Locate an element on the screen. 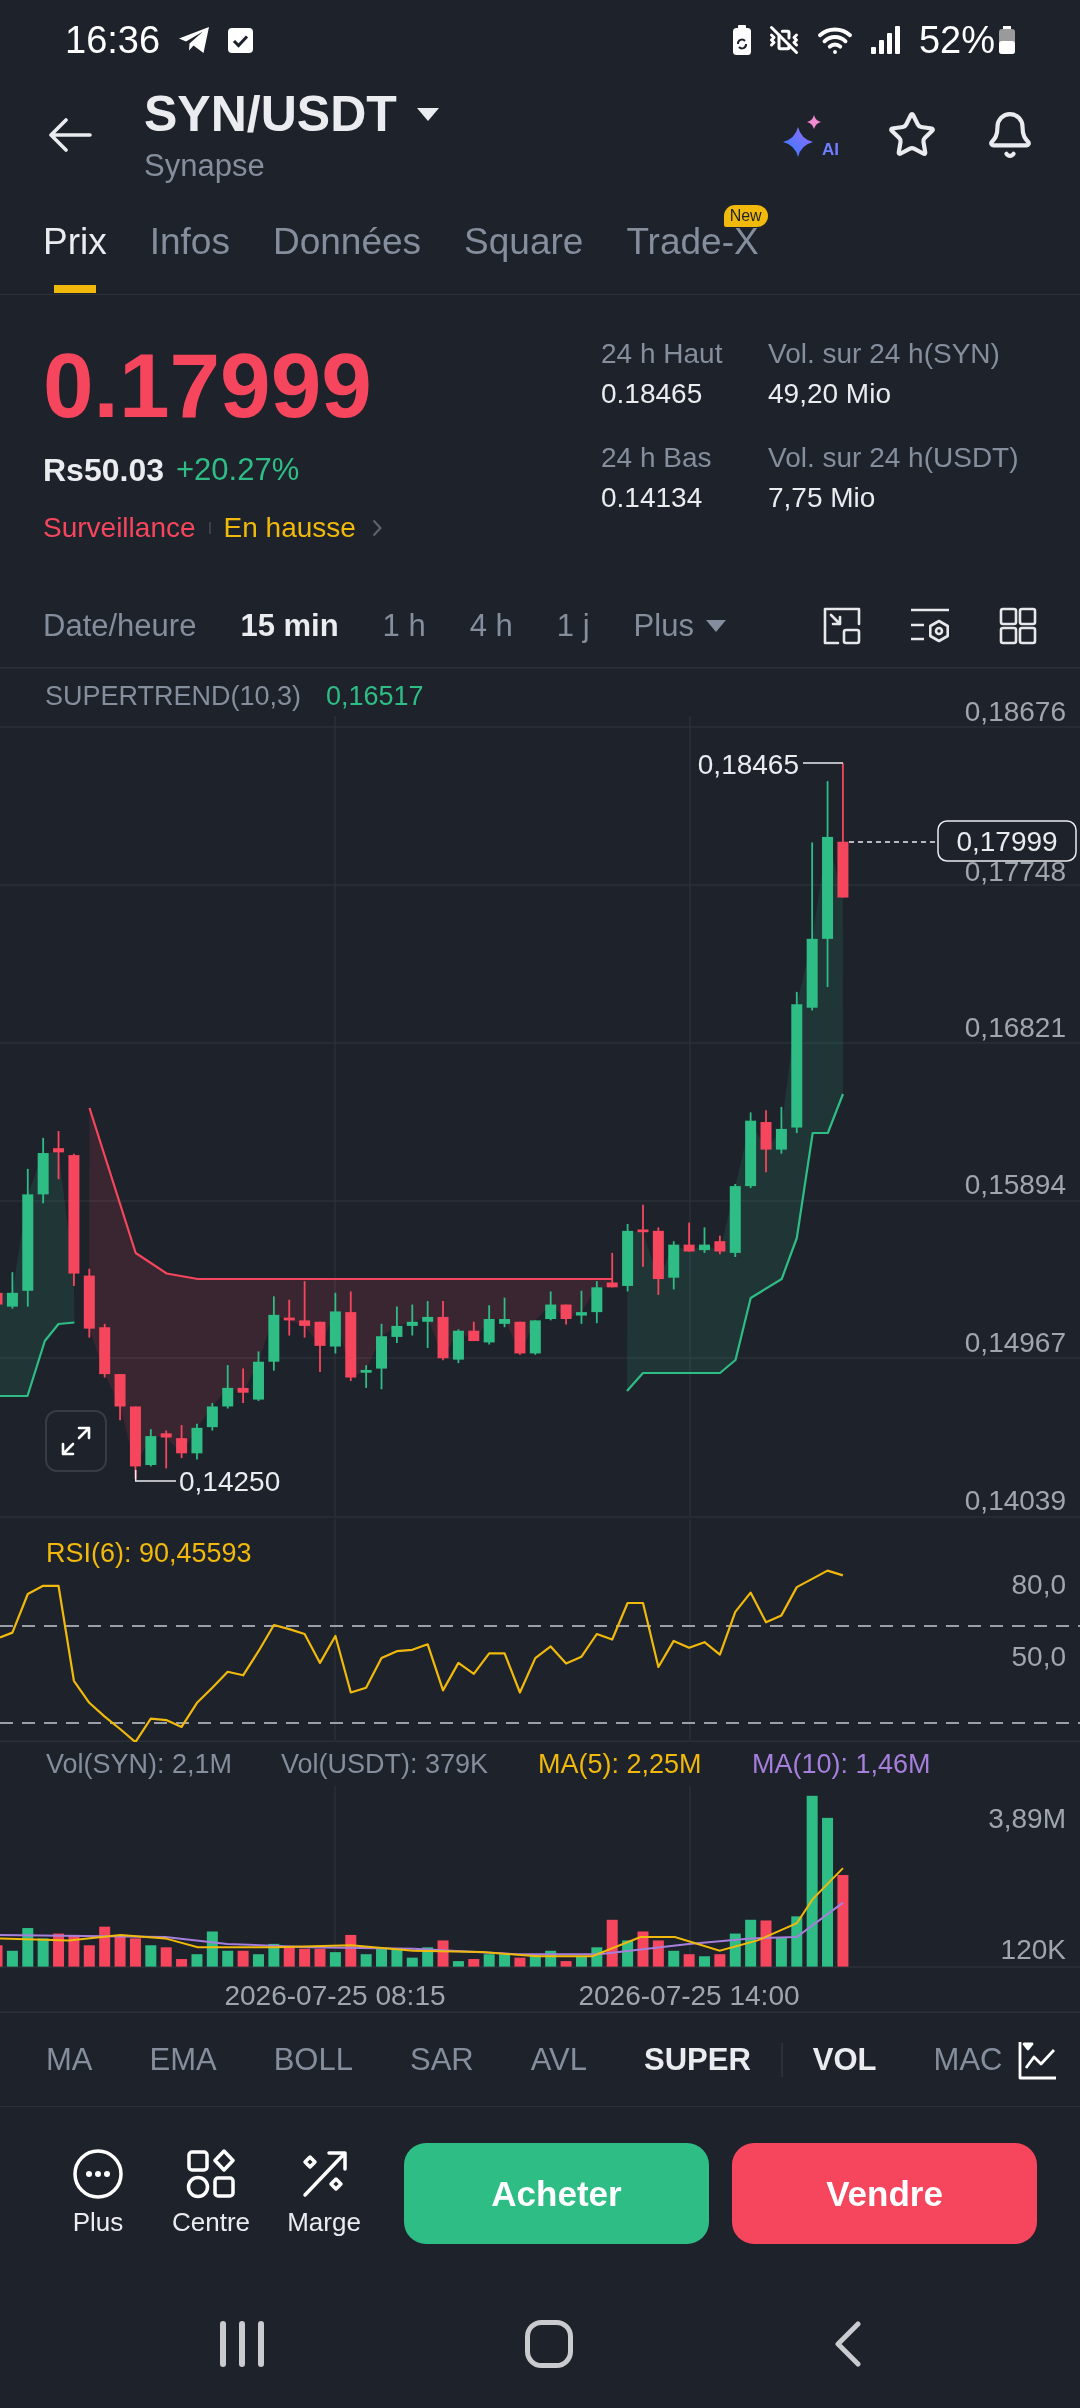 Image resolution: width=1080 pixels, height=2408 pixels. indicator-tab: BOLL is located at coordinates (313, 2059).